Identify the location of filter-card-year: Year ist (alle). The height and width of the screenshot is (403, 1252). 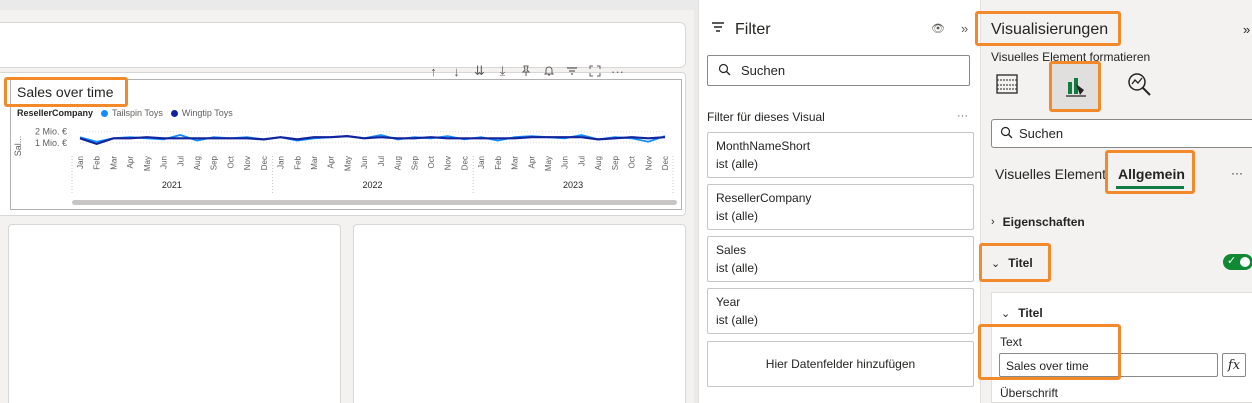
(840, 311).